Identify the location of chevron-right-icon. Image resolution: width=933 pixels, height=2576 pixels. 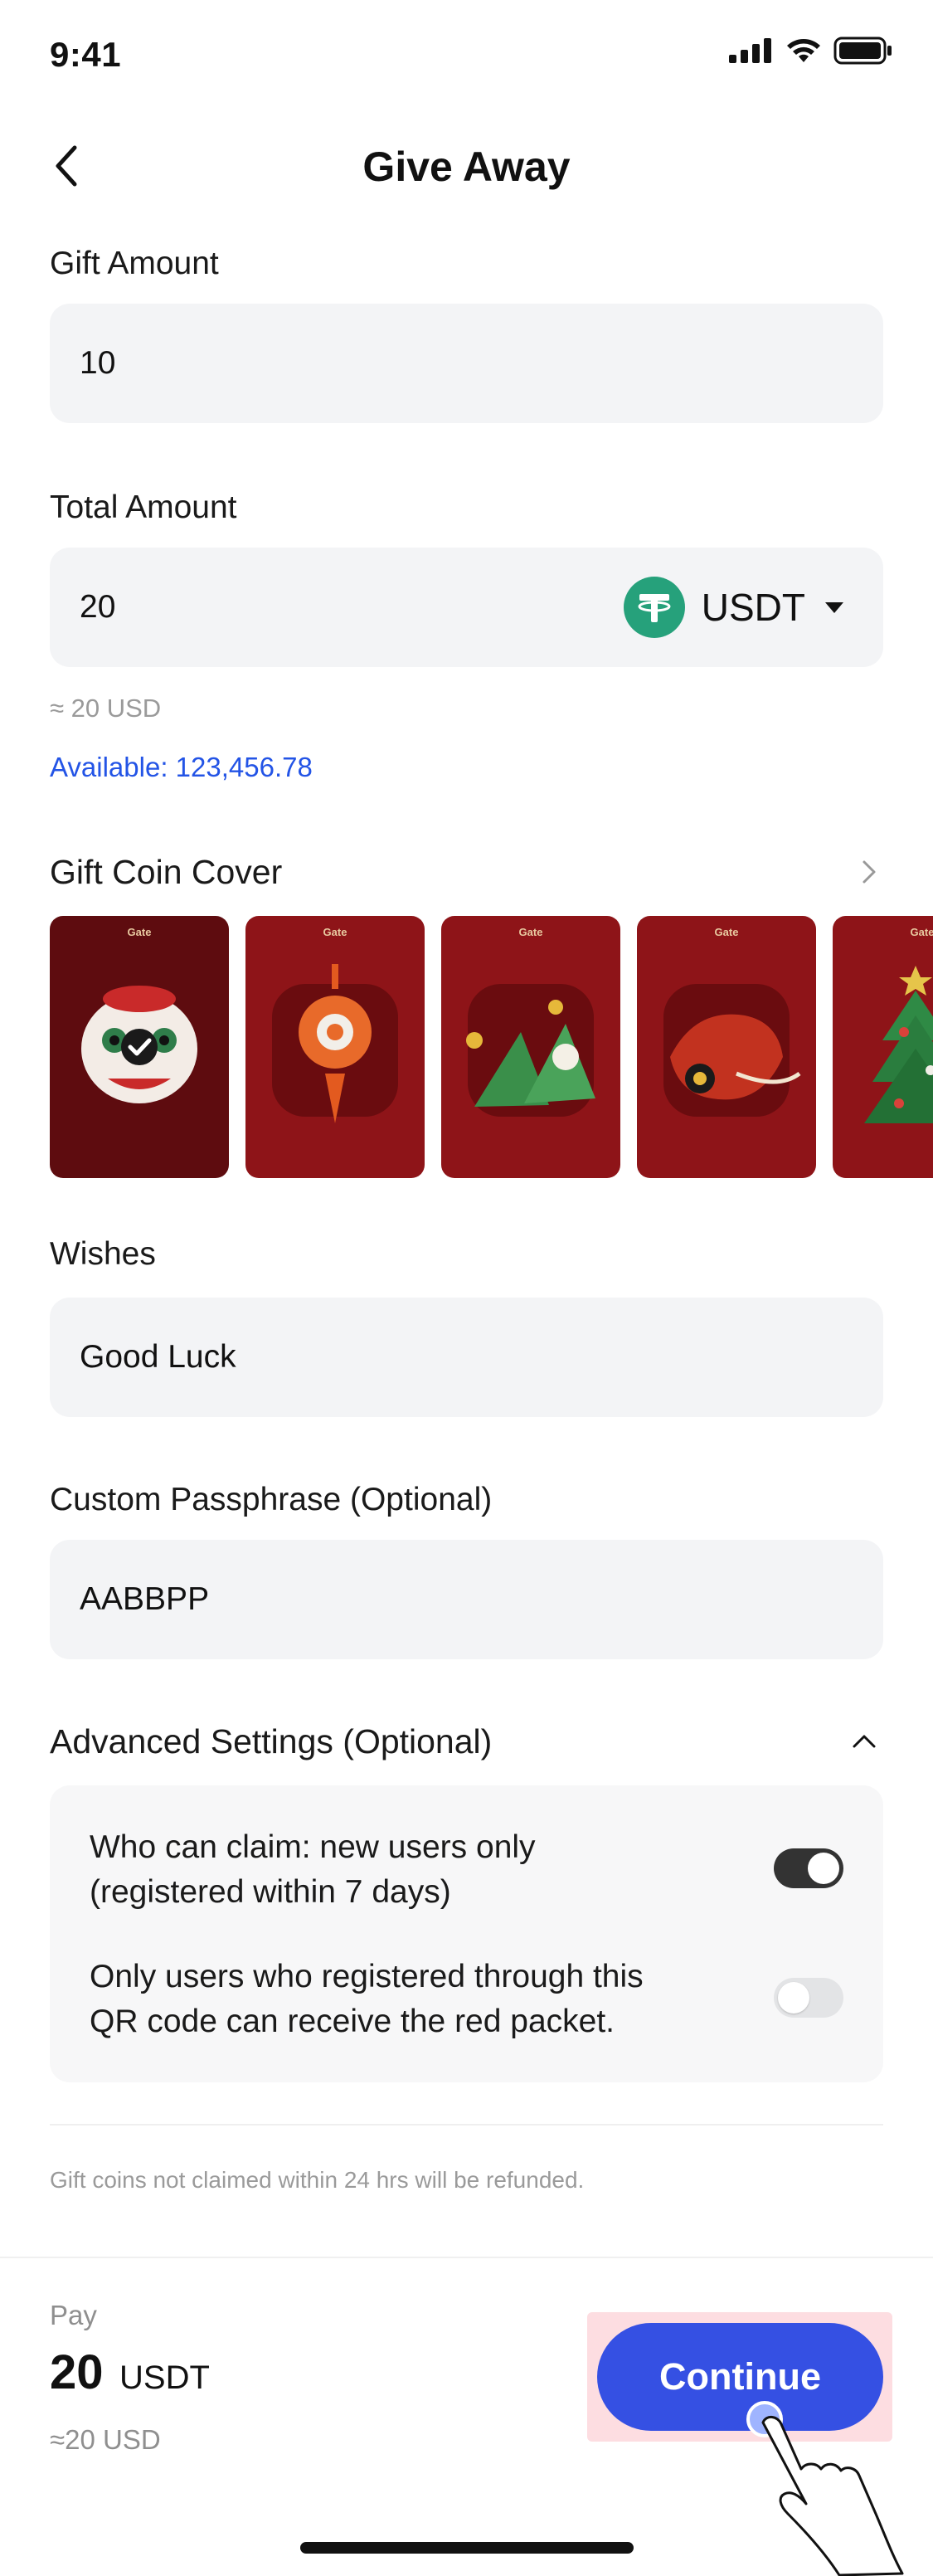
(869, 872).